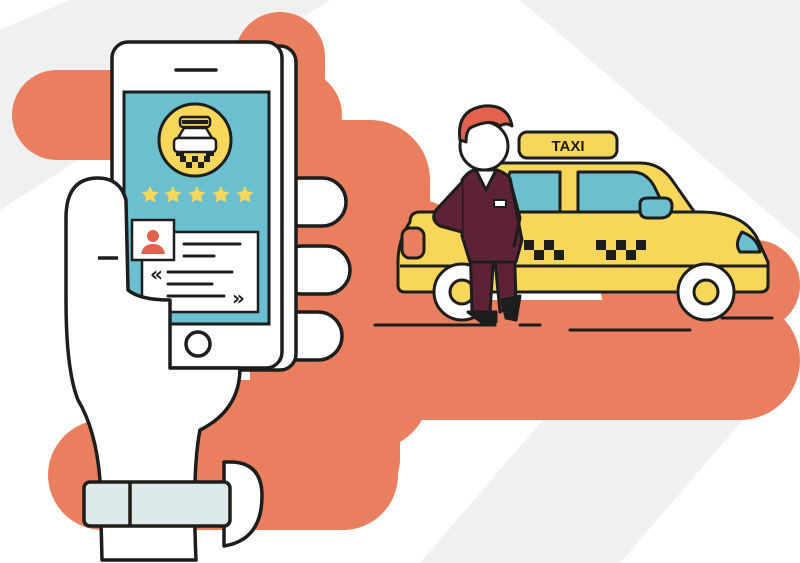  Describe the element at coordinates (196, 208) in the screenshot. I see `app-screen: « »` at that location.